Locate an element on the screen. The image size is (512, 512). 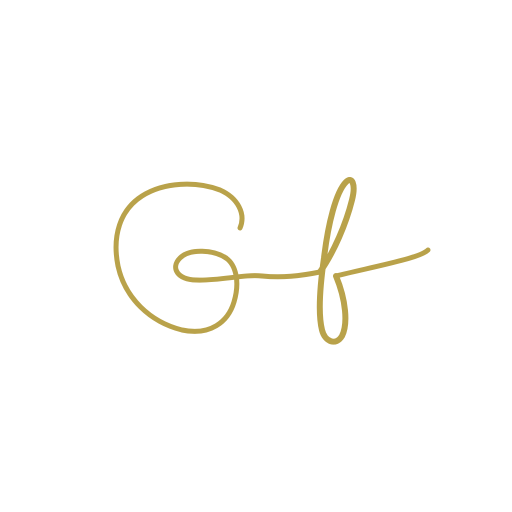
letter-connector-stroke is located at coordinates (291, 274).